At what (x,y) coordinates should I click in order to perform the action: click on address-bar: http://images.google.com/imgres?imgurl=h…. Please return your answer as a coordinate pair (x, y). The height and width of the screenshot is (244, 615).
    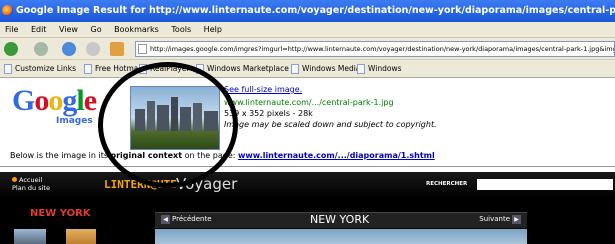
    Looking at the image, I should click on (375, 49).